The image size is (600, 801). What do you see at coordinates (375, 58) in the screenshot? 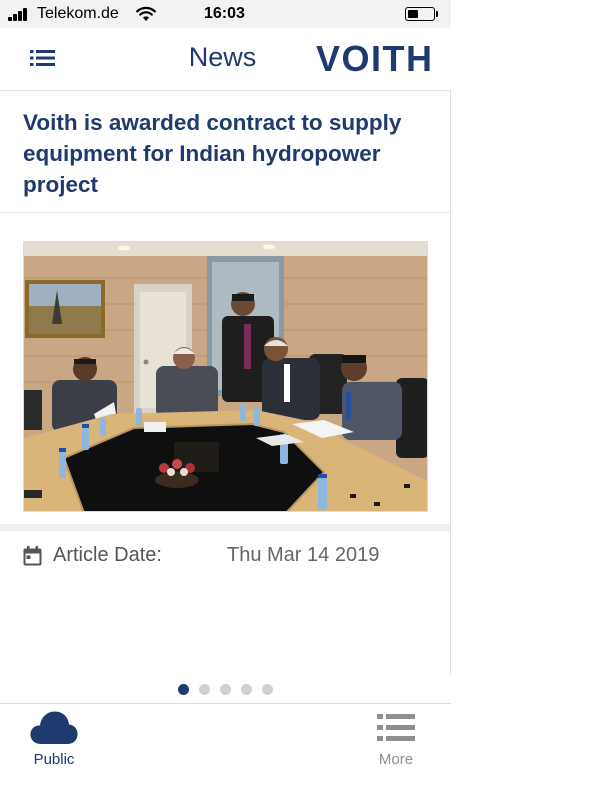
I see `voith-logo: VOITH` at bounding box center [375, 58].